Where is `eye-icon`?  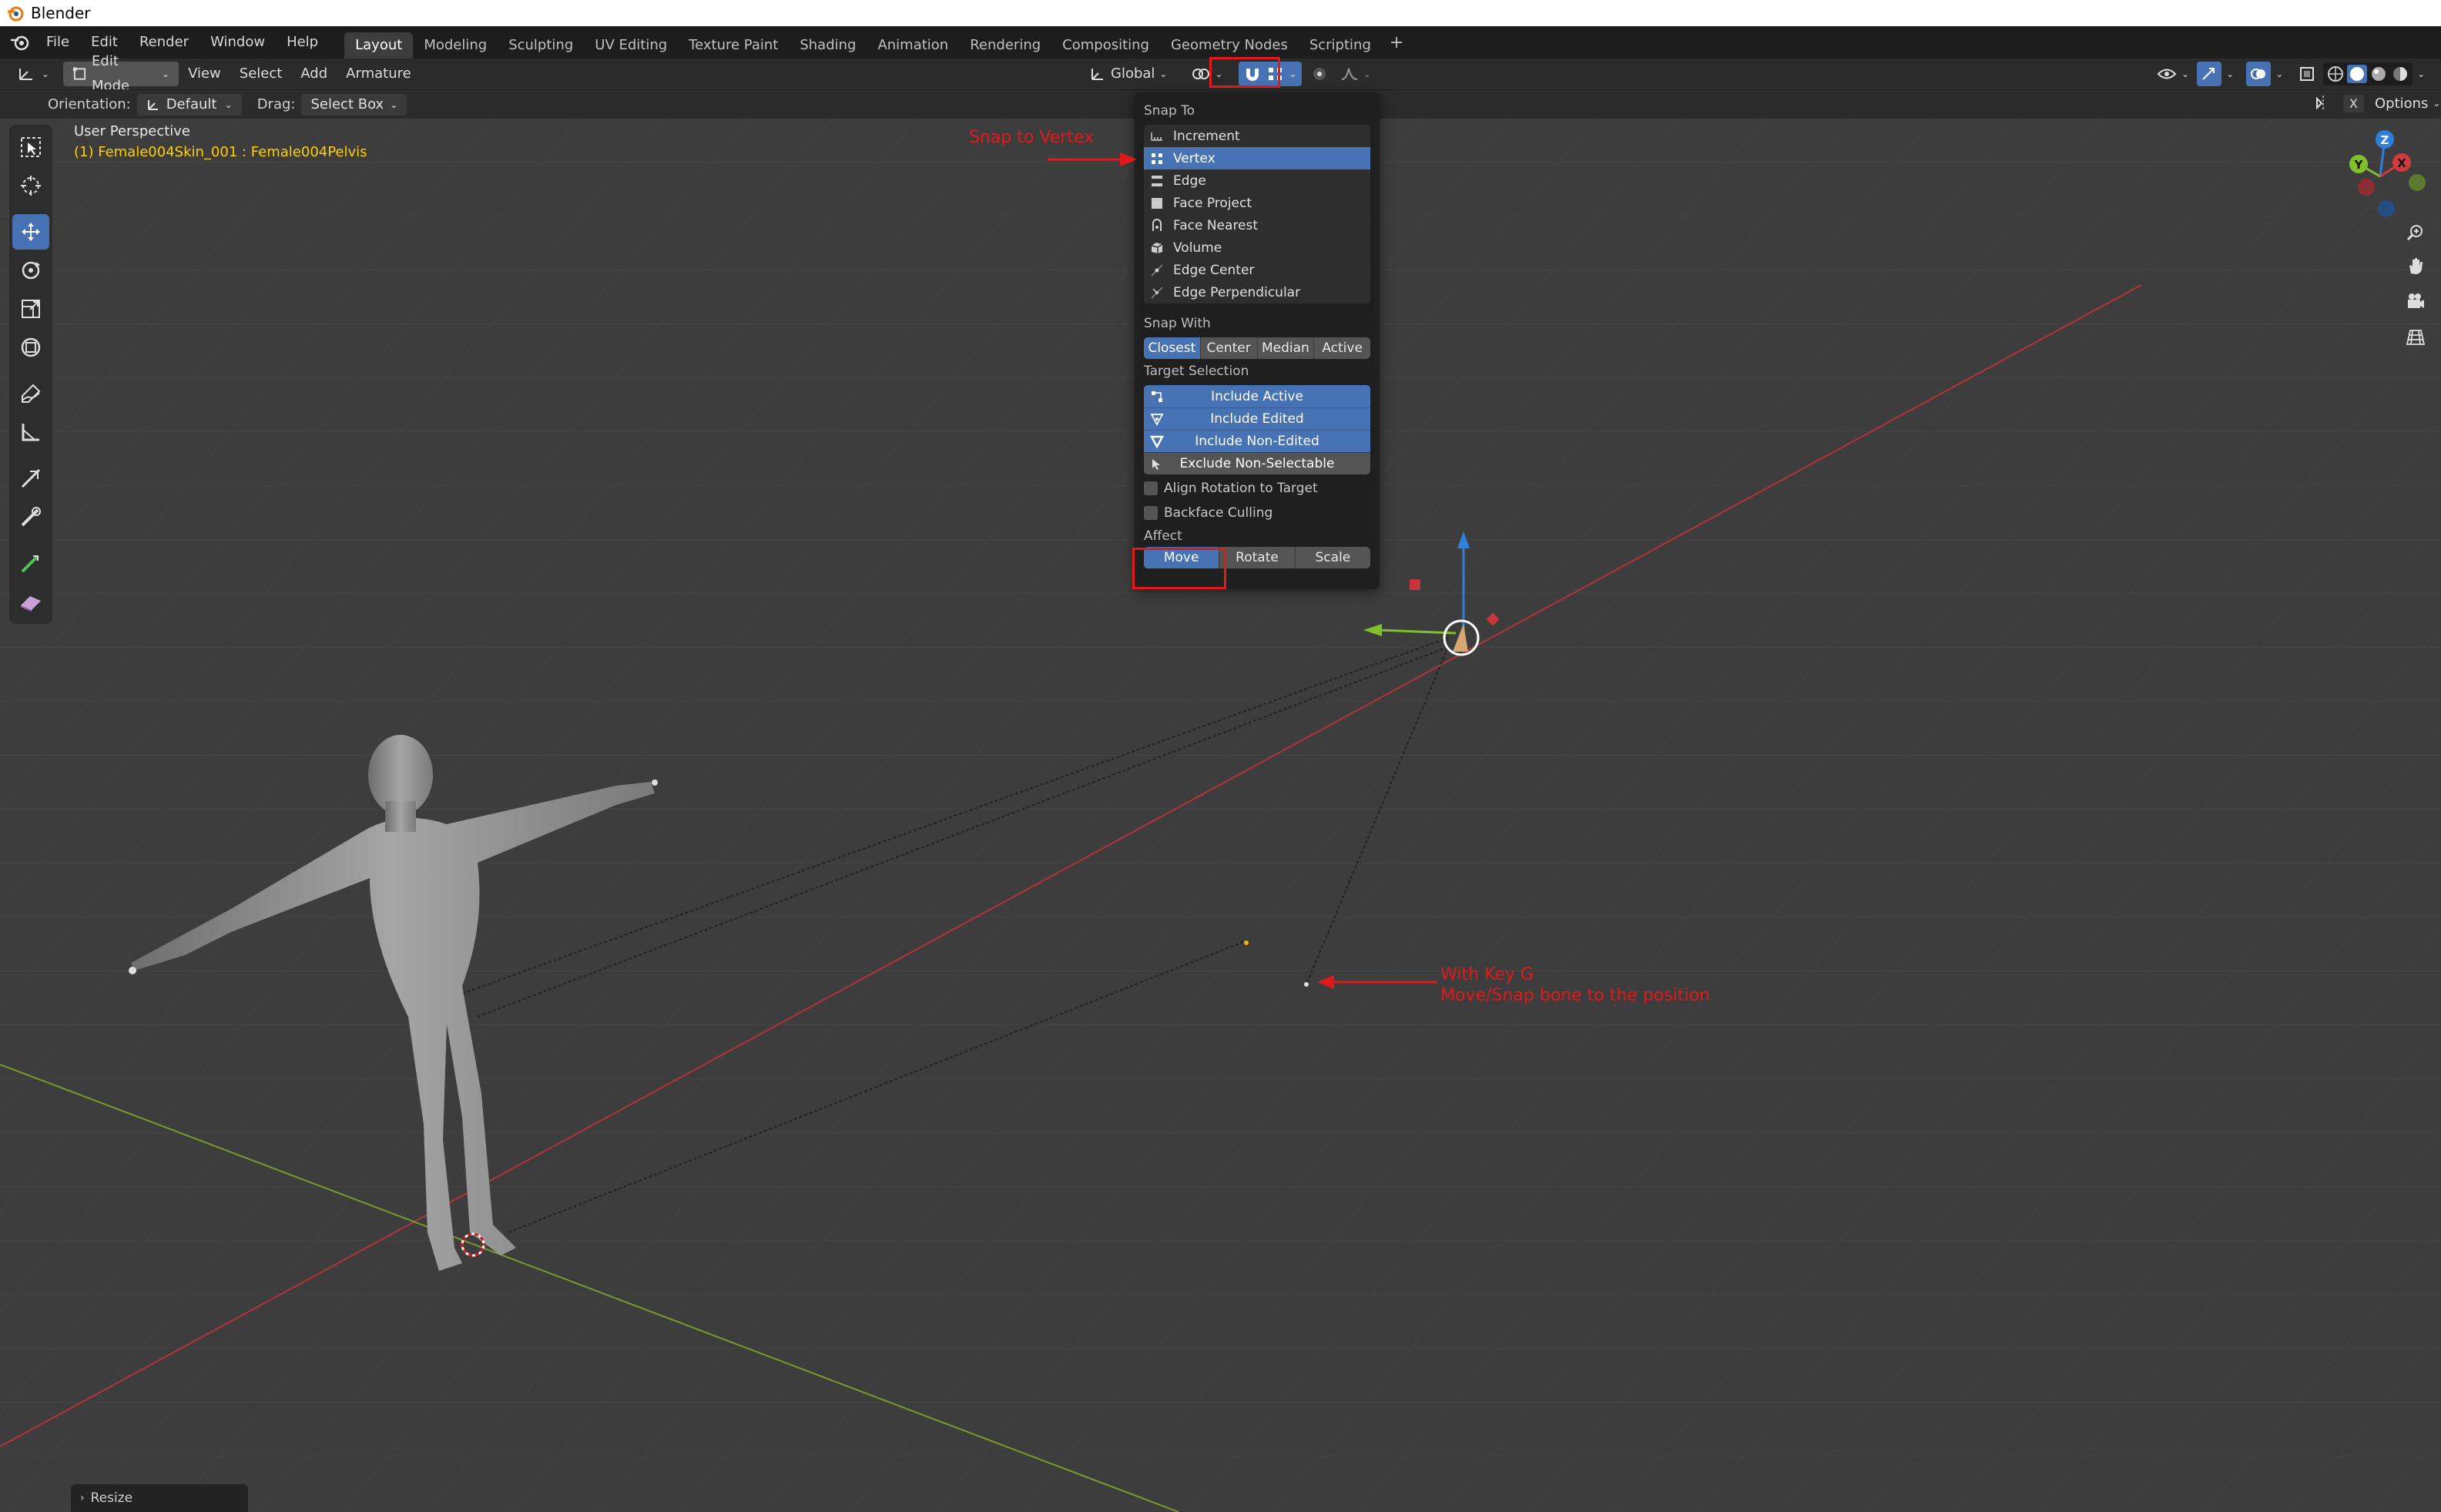 eye-icon is located at coordinates (2167, 74).